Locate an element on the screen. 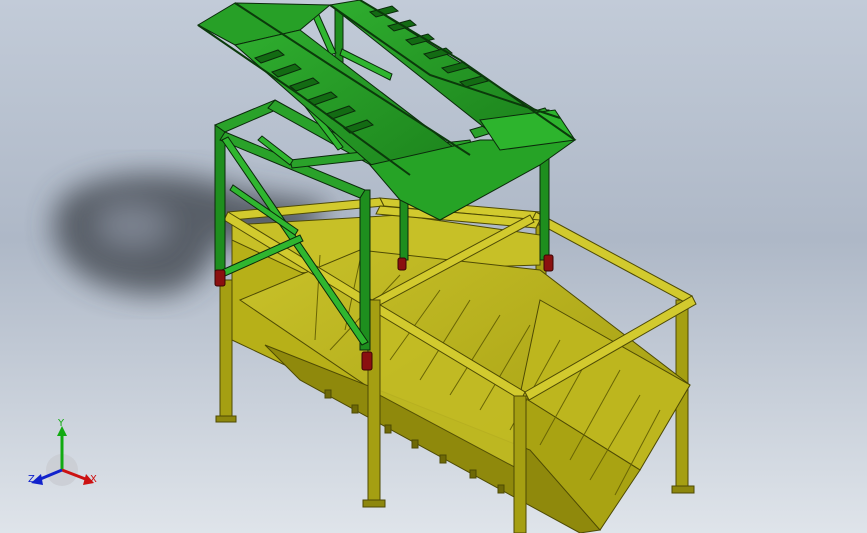 This screenshot has height=533, width=867. z-axis-label: Z is located at coordinates (31, 479).